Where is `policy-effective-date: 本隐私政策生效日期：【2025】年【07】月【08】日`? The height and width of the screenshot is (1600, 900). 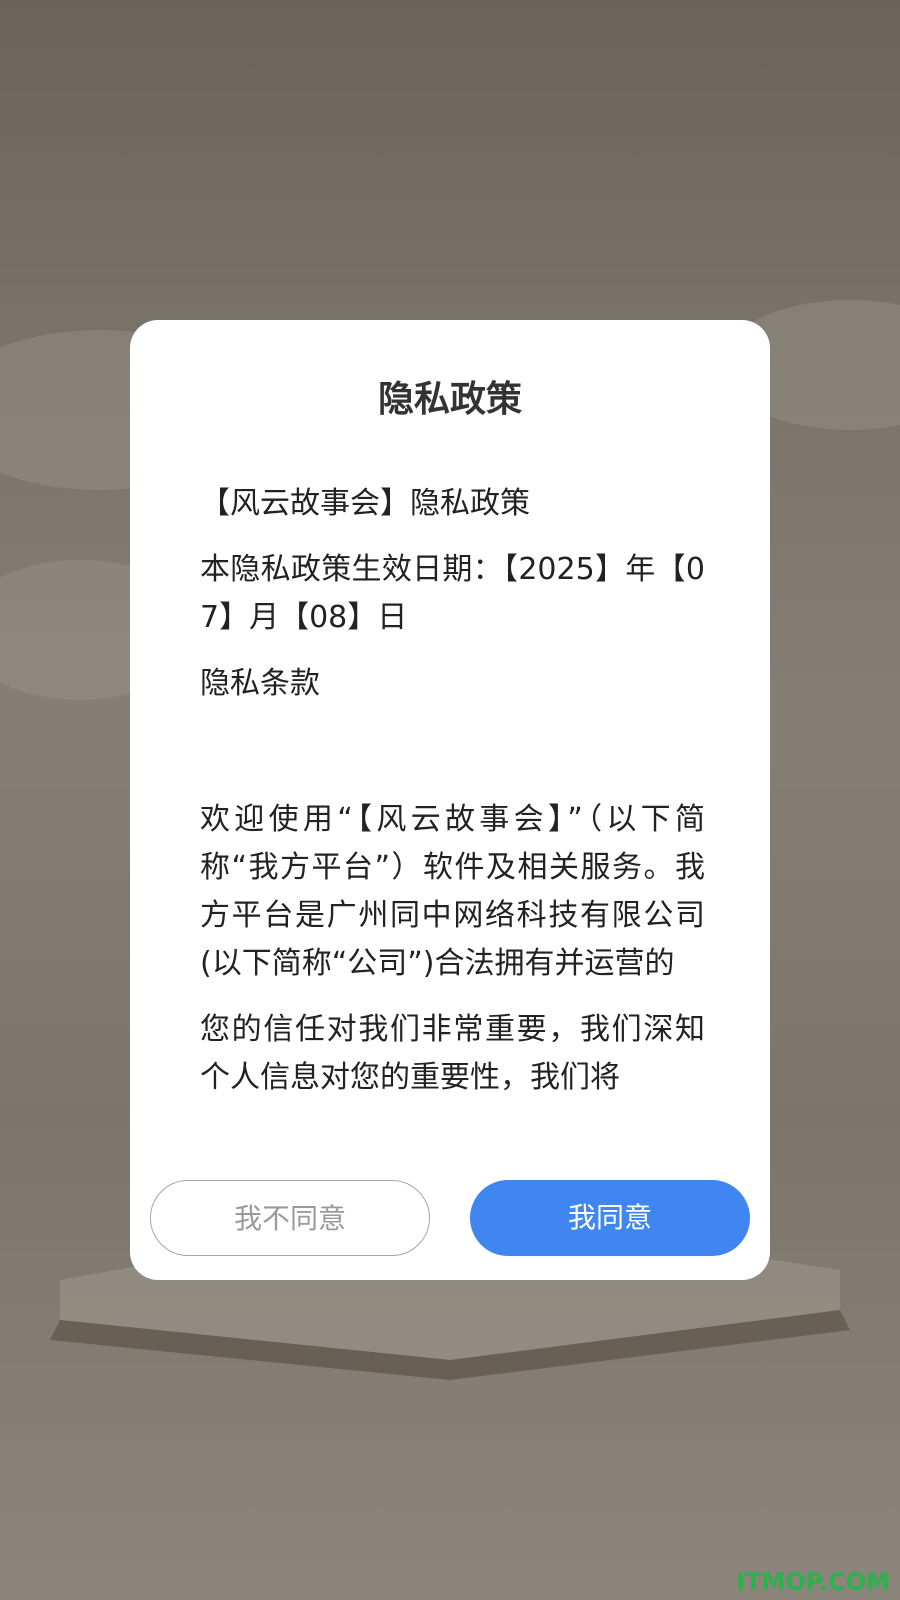
policy-effective-date: 本隐私政策生效日期：【2025】年【07】月【08】日 is located at coordinates (452, 593).